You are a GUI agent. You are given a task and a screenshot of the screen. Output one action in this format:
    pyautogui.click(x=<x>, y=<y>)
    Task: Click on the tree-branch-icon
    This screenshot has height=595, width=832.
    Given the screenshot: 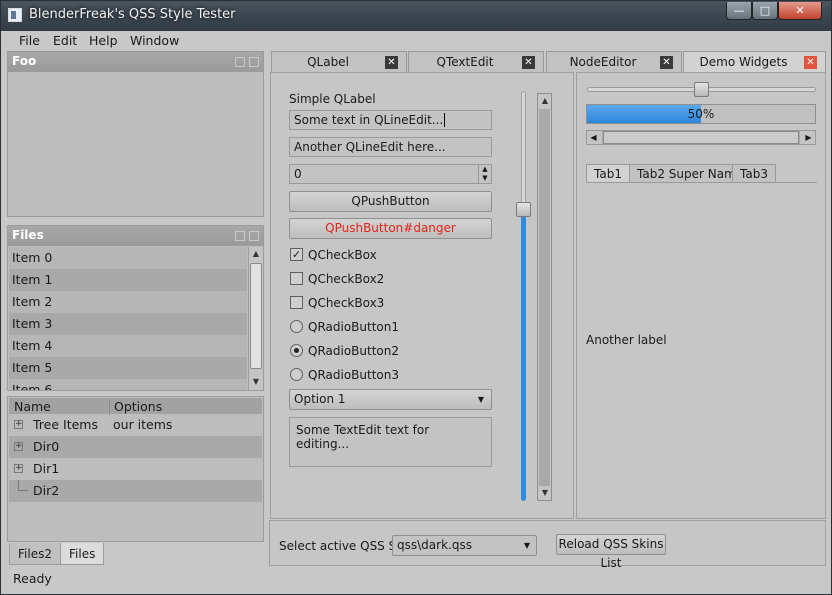 What is the action you would take?
    pyautogui.click(x=23, y=485)
    